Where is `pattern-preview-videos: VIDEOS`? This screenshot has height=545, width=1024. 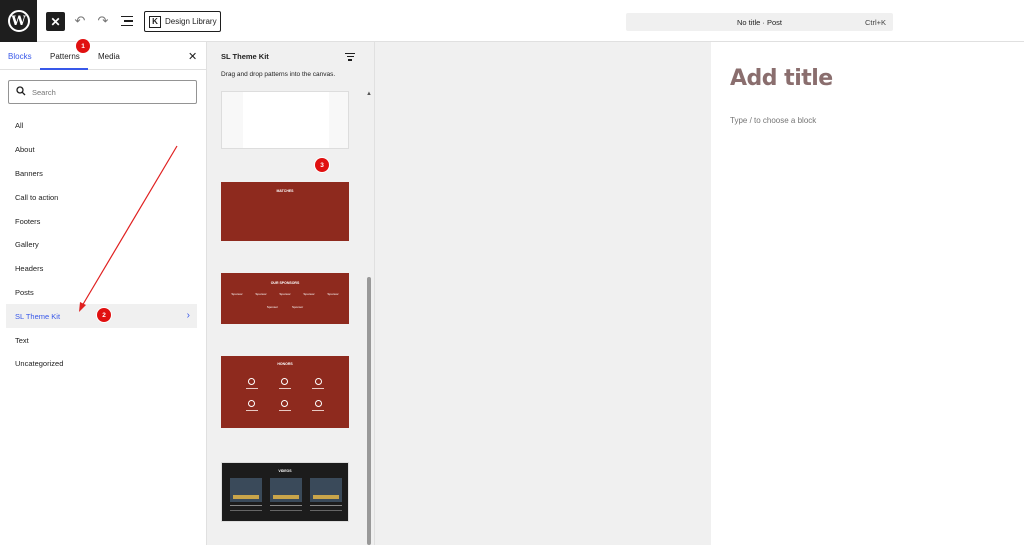 pattern-preview-videos: VIDEOS is located at coordinates (285, 492).